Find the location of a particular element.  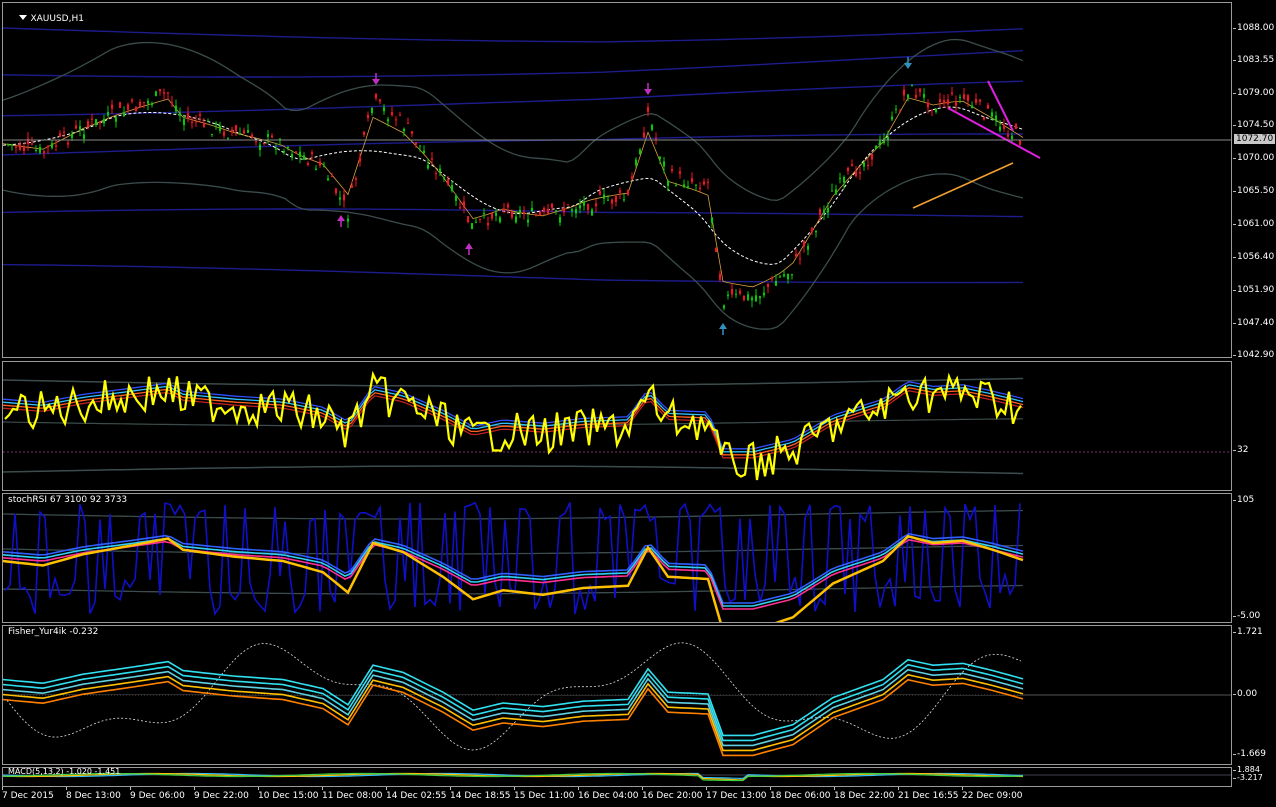

symbol-label: XAUUSD,H1 is located at coordinates (46, 19).